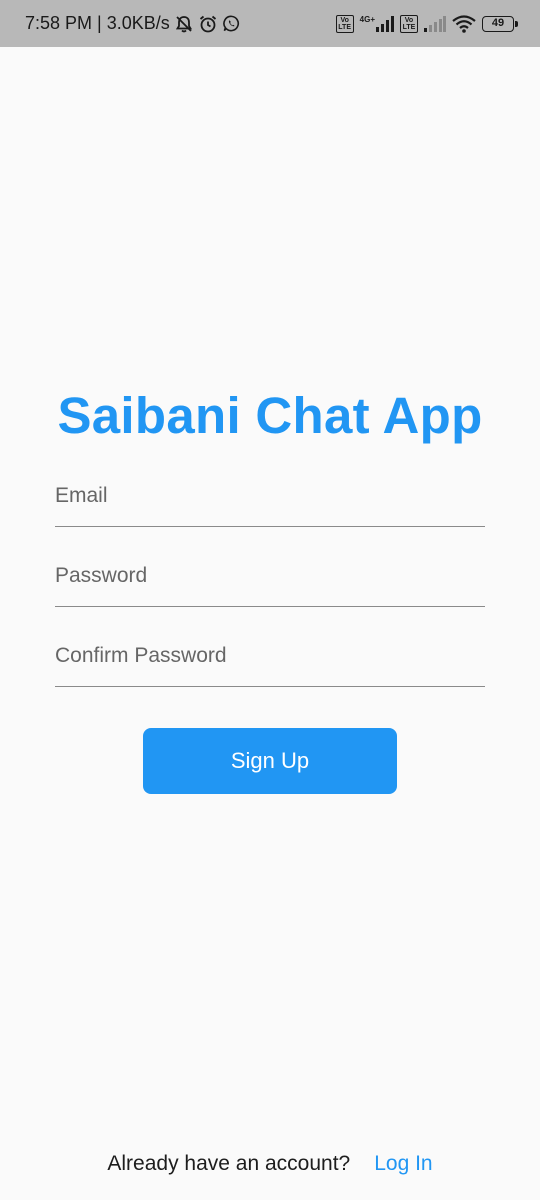  I want to click on email-field, so click(270, 503).